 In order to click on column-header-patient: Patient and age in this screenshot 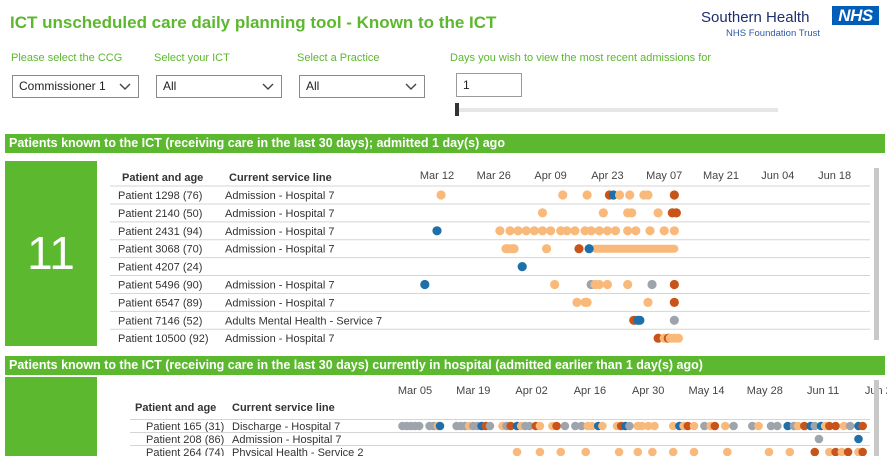, I will do `click(175, 408)`.